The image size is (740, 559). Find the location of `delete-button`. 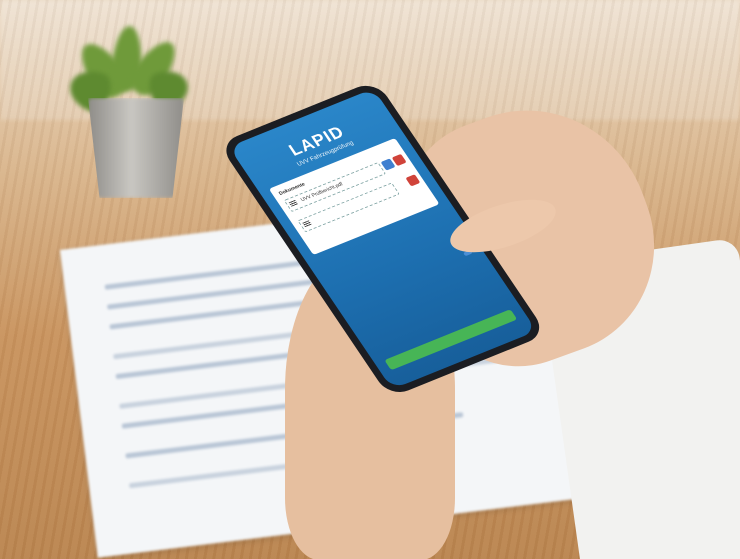

delete-button is located at coordinates (413, 180).